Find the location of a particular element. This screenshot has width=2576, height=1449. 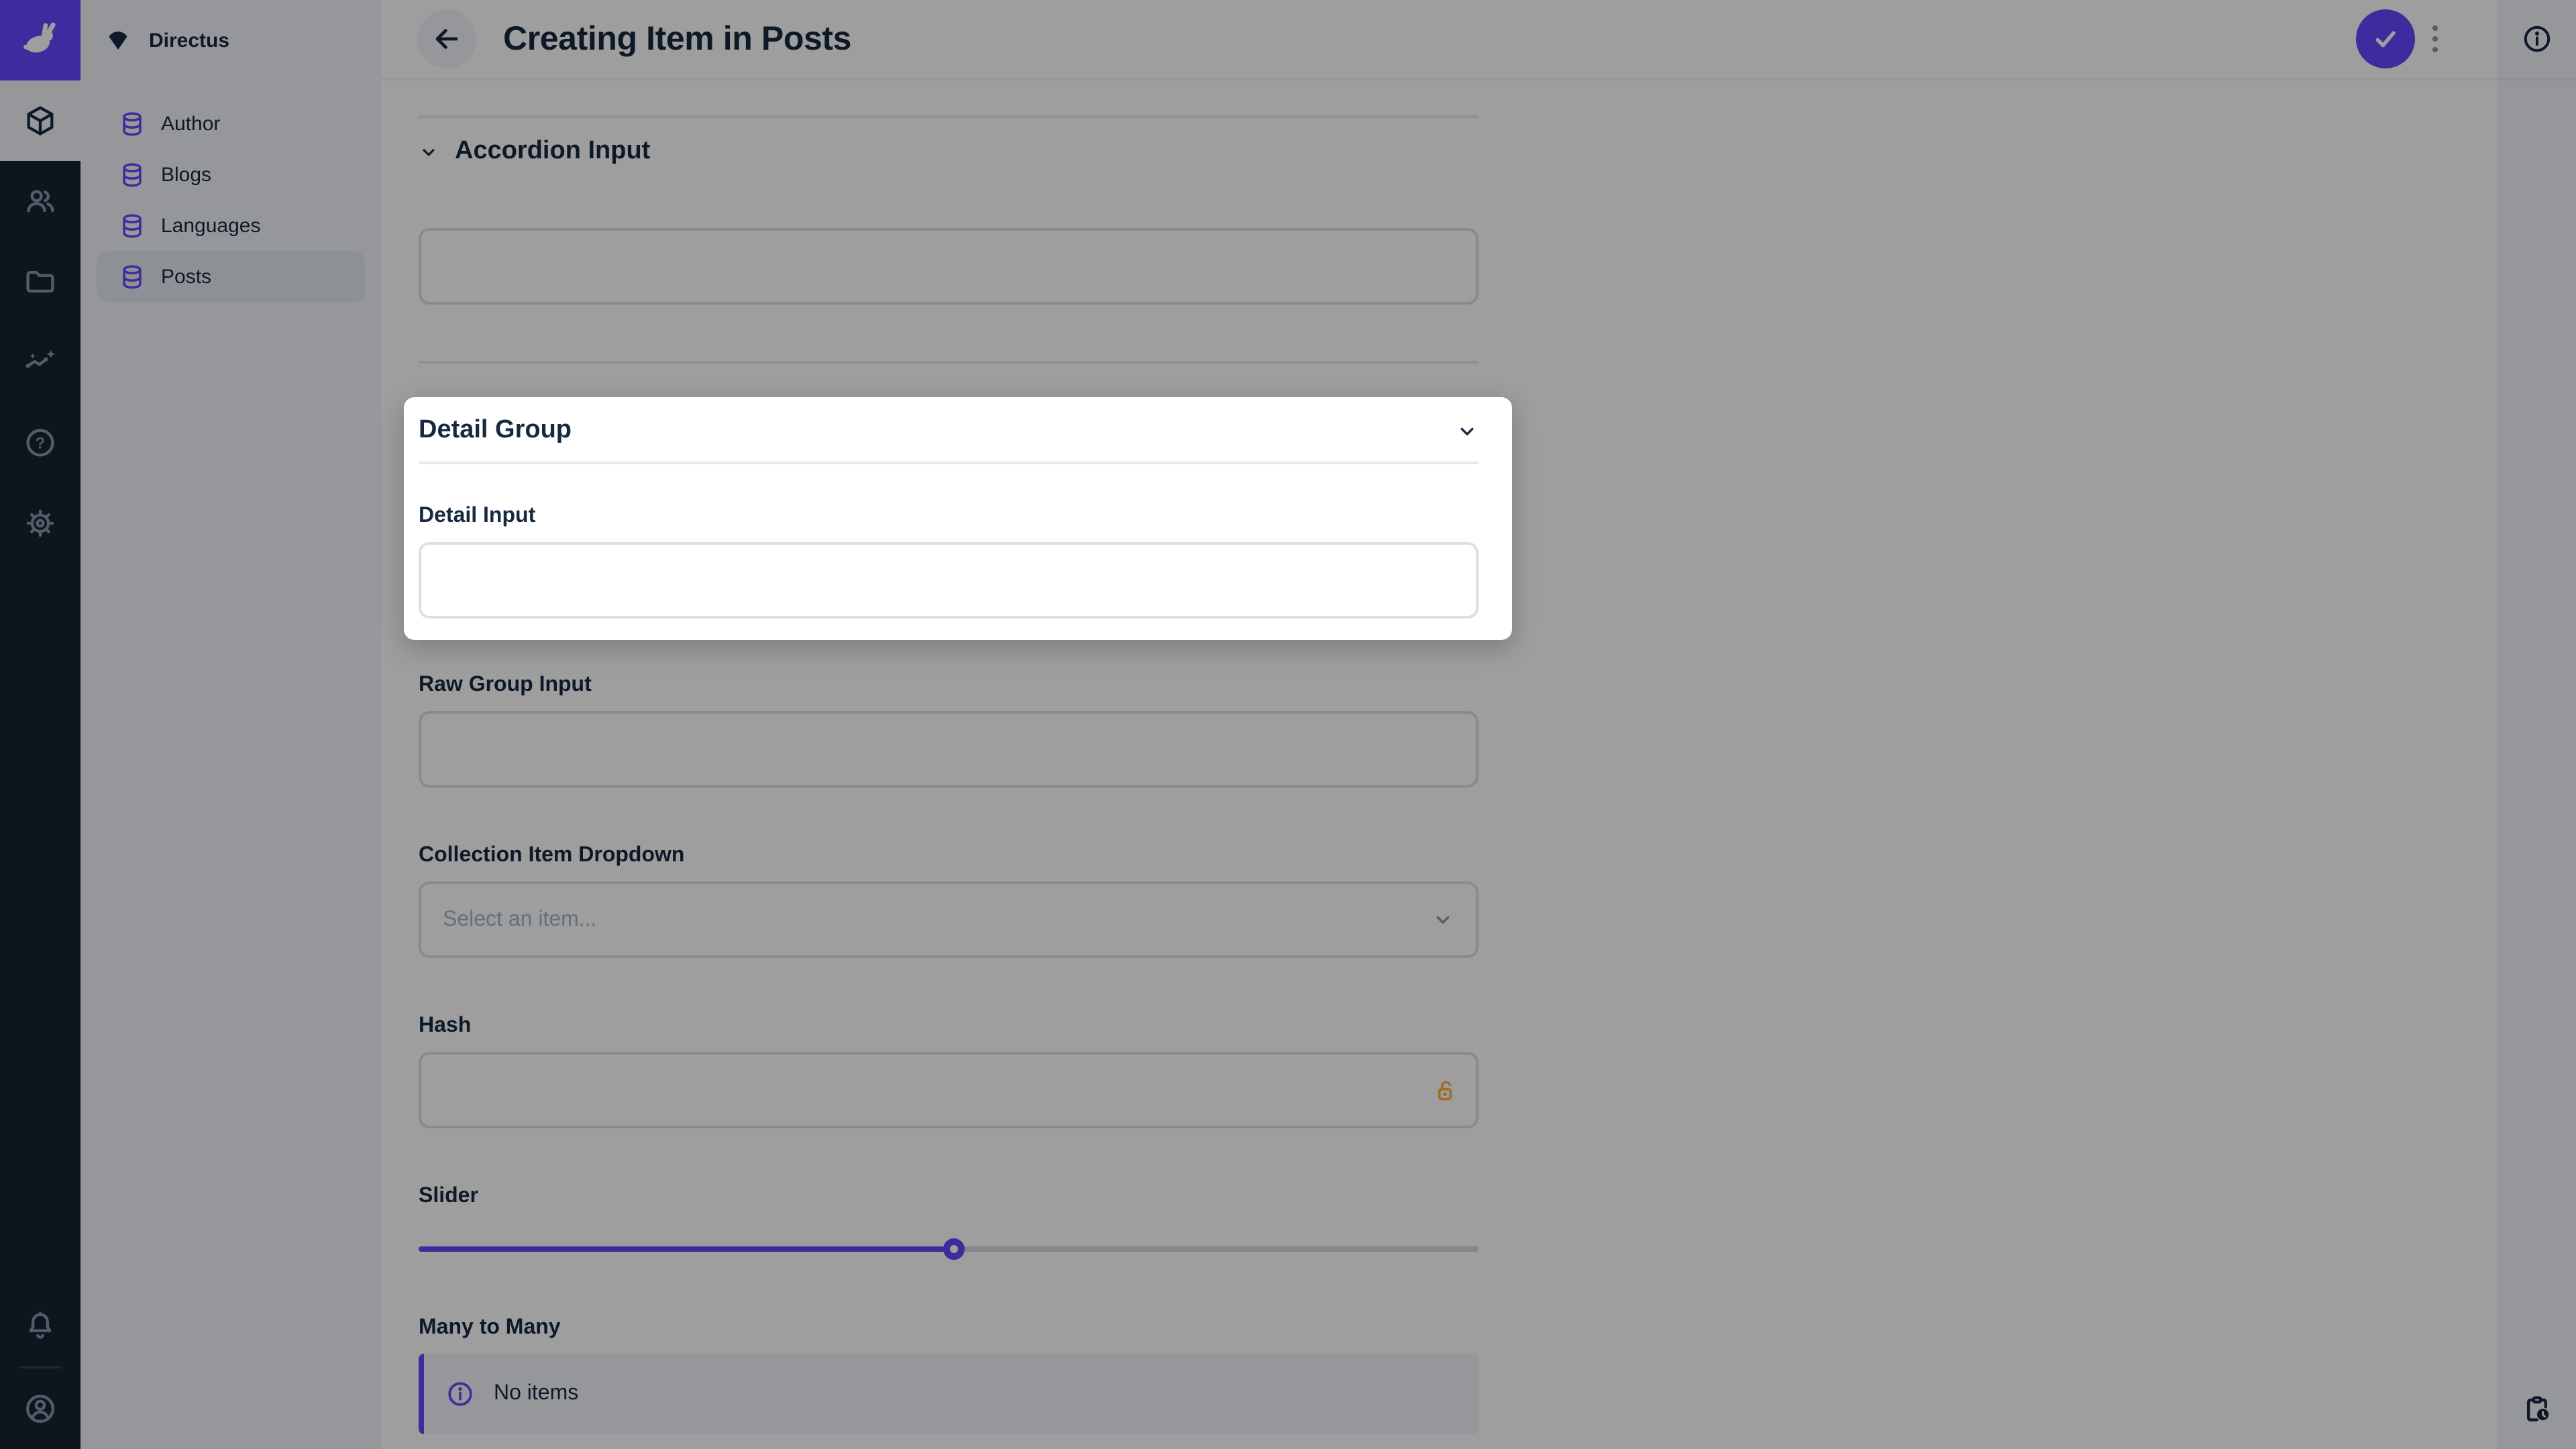

detail-group-divider is located at coordinates (949, 463).